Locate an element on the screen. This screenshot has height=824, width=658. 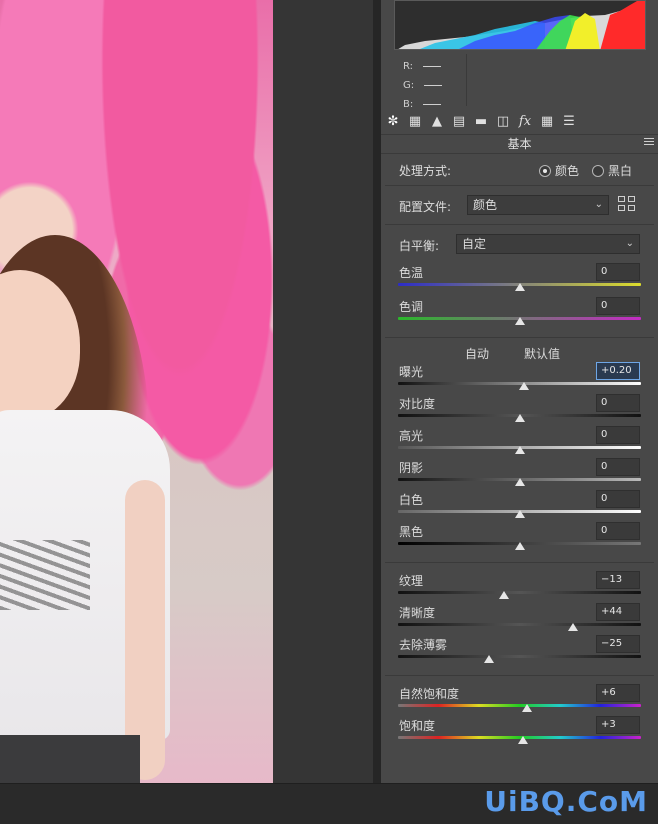
default-button: 默认值 is located at coordinates (542, 353).